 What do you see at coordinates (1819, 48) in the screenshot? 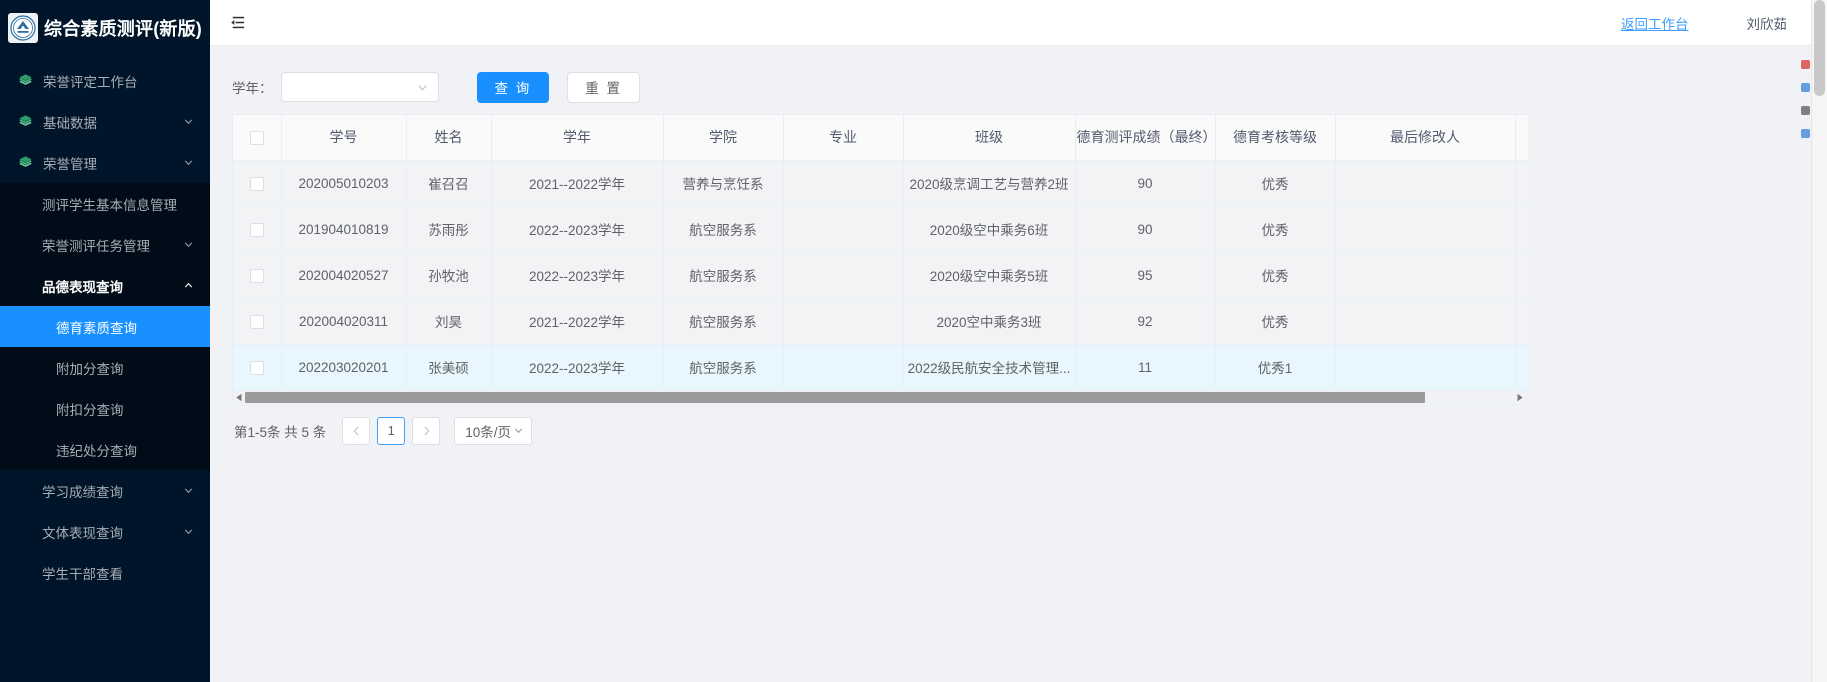
I see `browser-scrollbar-thumb` at bounding box center [1819, 48].